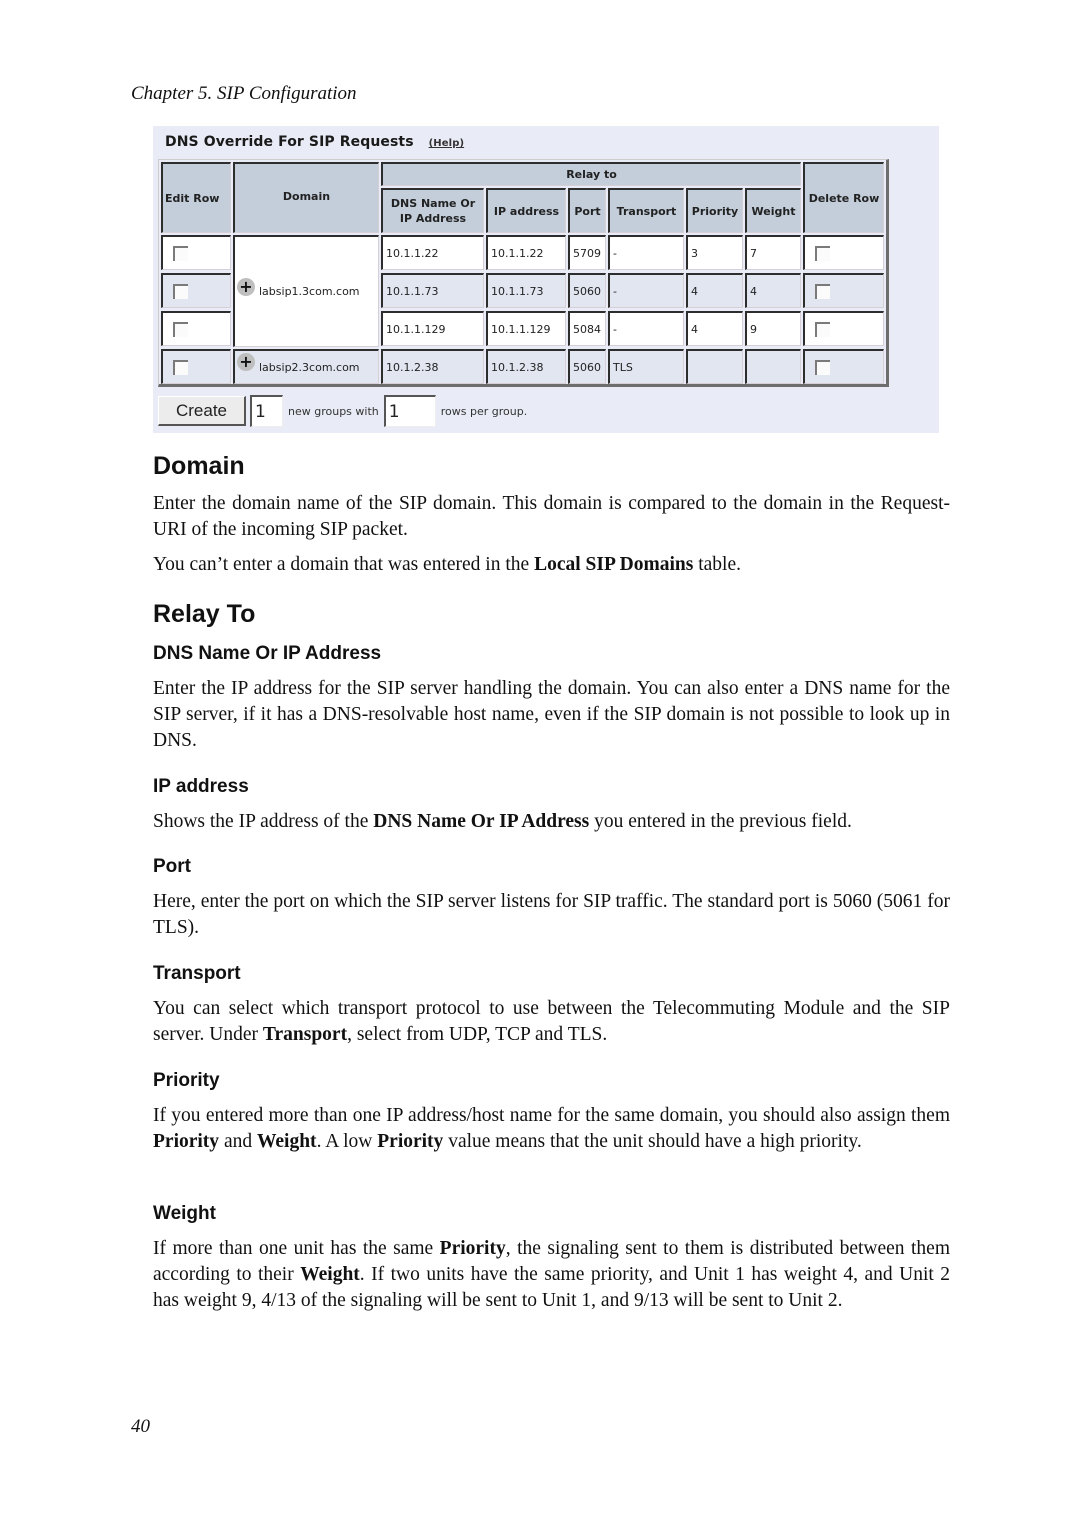 The width and height of the screenshot is (1080, 1527). I want to click on running-head: Chapter 5. SIP Configuration, so click(244, 93).